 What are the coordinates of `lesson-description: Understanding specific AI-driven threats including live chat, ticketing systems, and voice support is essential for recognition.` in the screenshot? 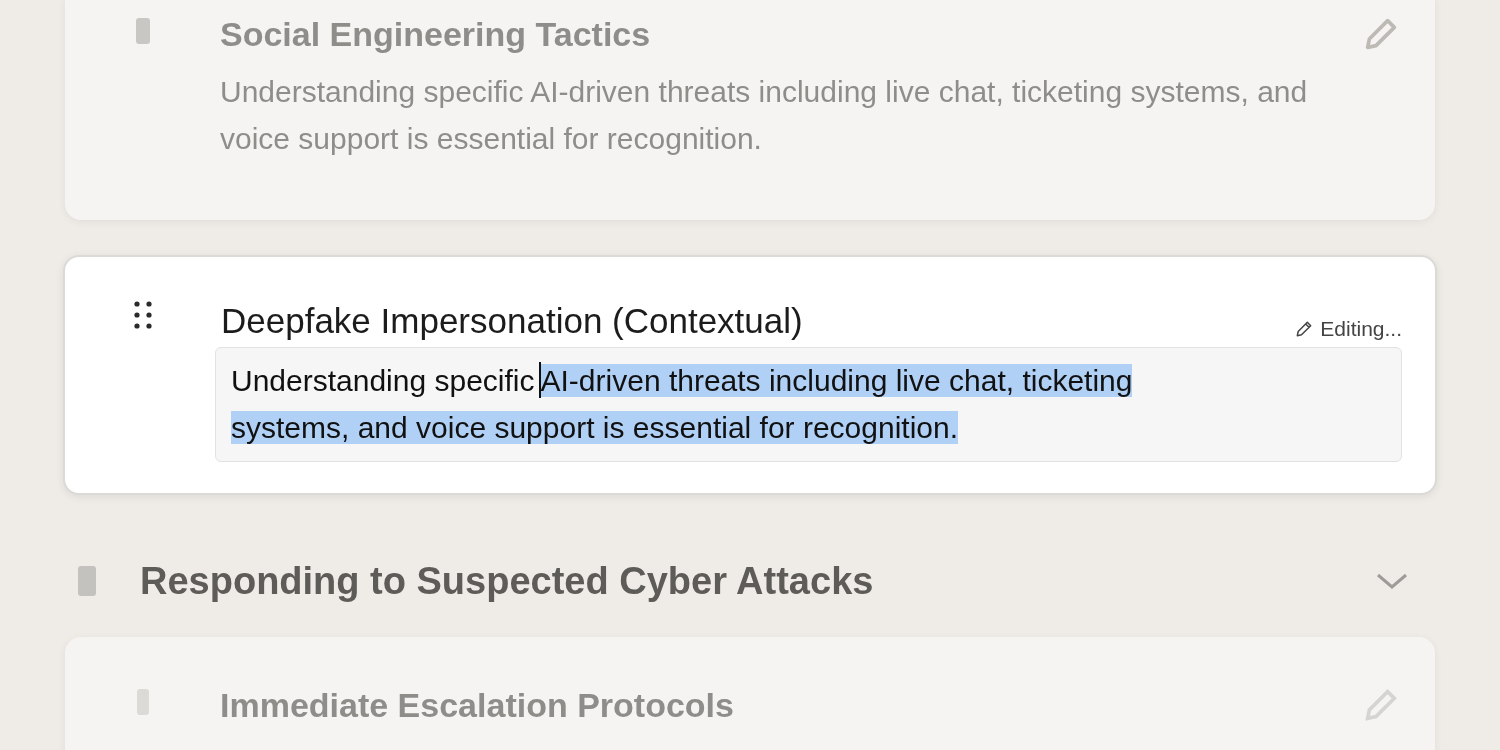 It's located at (764, 115).